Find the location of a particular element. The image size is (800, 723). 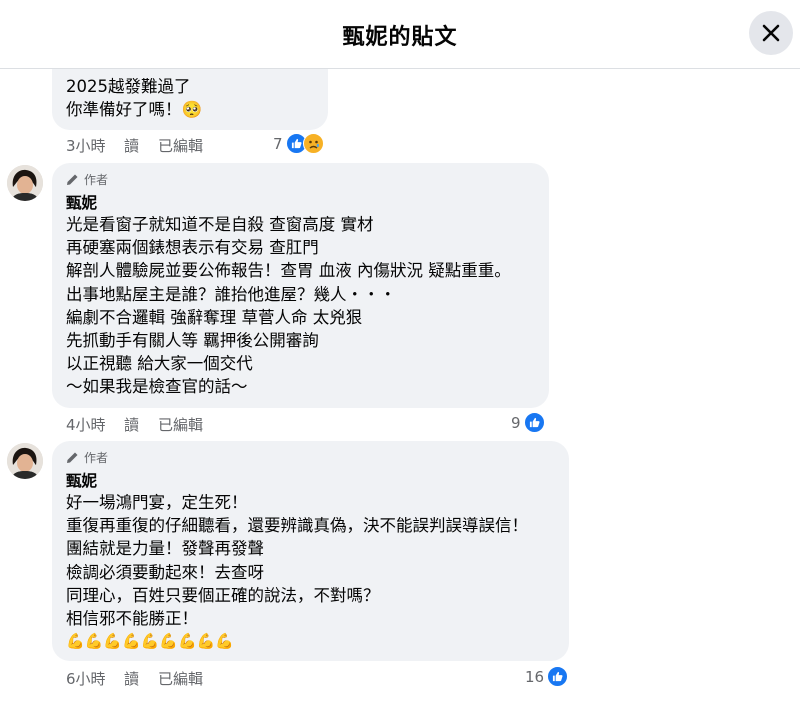

sad-reaction-icon is located at coordinates (313, 143).